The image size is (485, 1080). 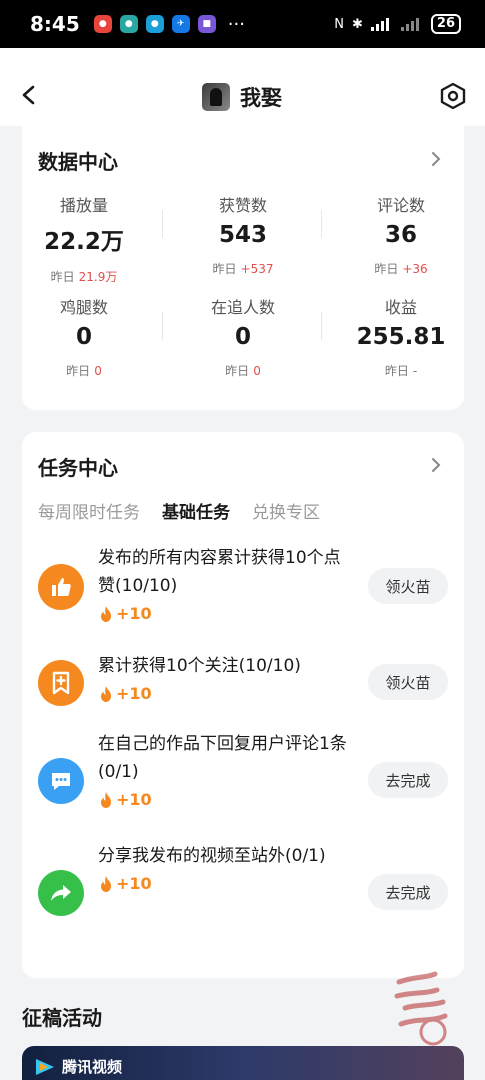 I want to click on top-nav-bar: 我娶, so click(x=242, y=87).